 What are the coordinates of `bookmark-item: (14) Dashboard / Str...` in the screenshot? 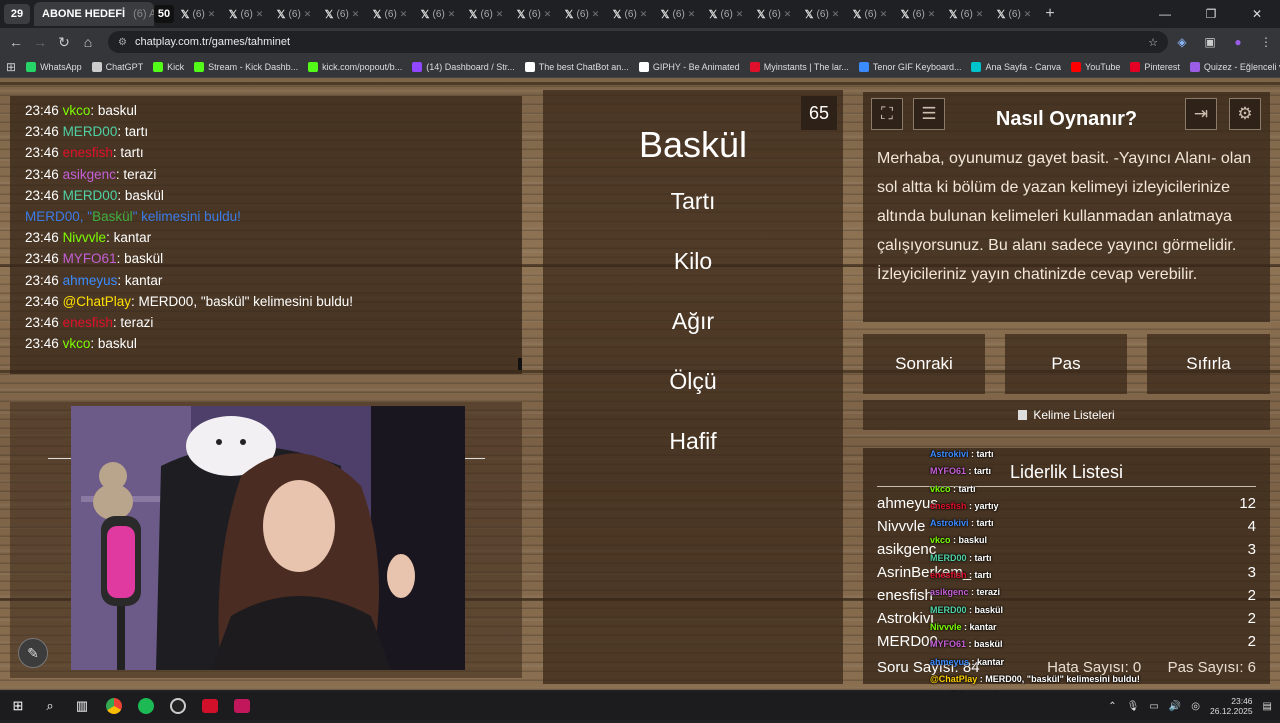 It's located at (463, 66).